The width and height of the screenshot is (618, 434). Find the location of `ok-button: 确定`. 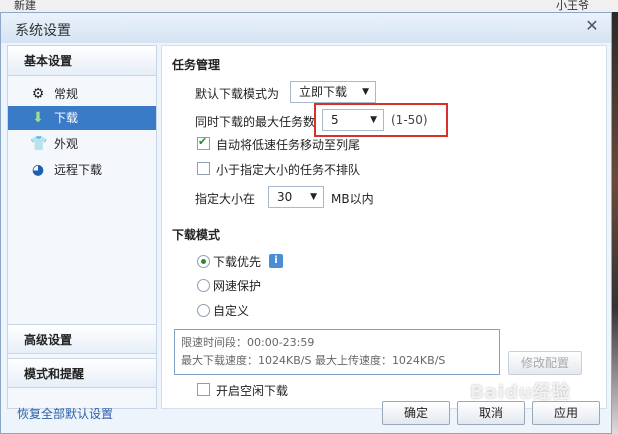

ok-button: 确定 is located at coordinates (416, 413).